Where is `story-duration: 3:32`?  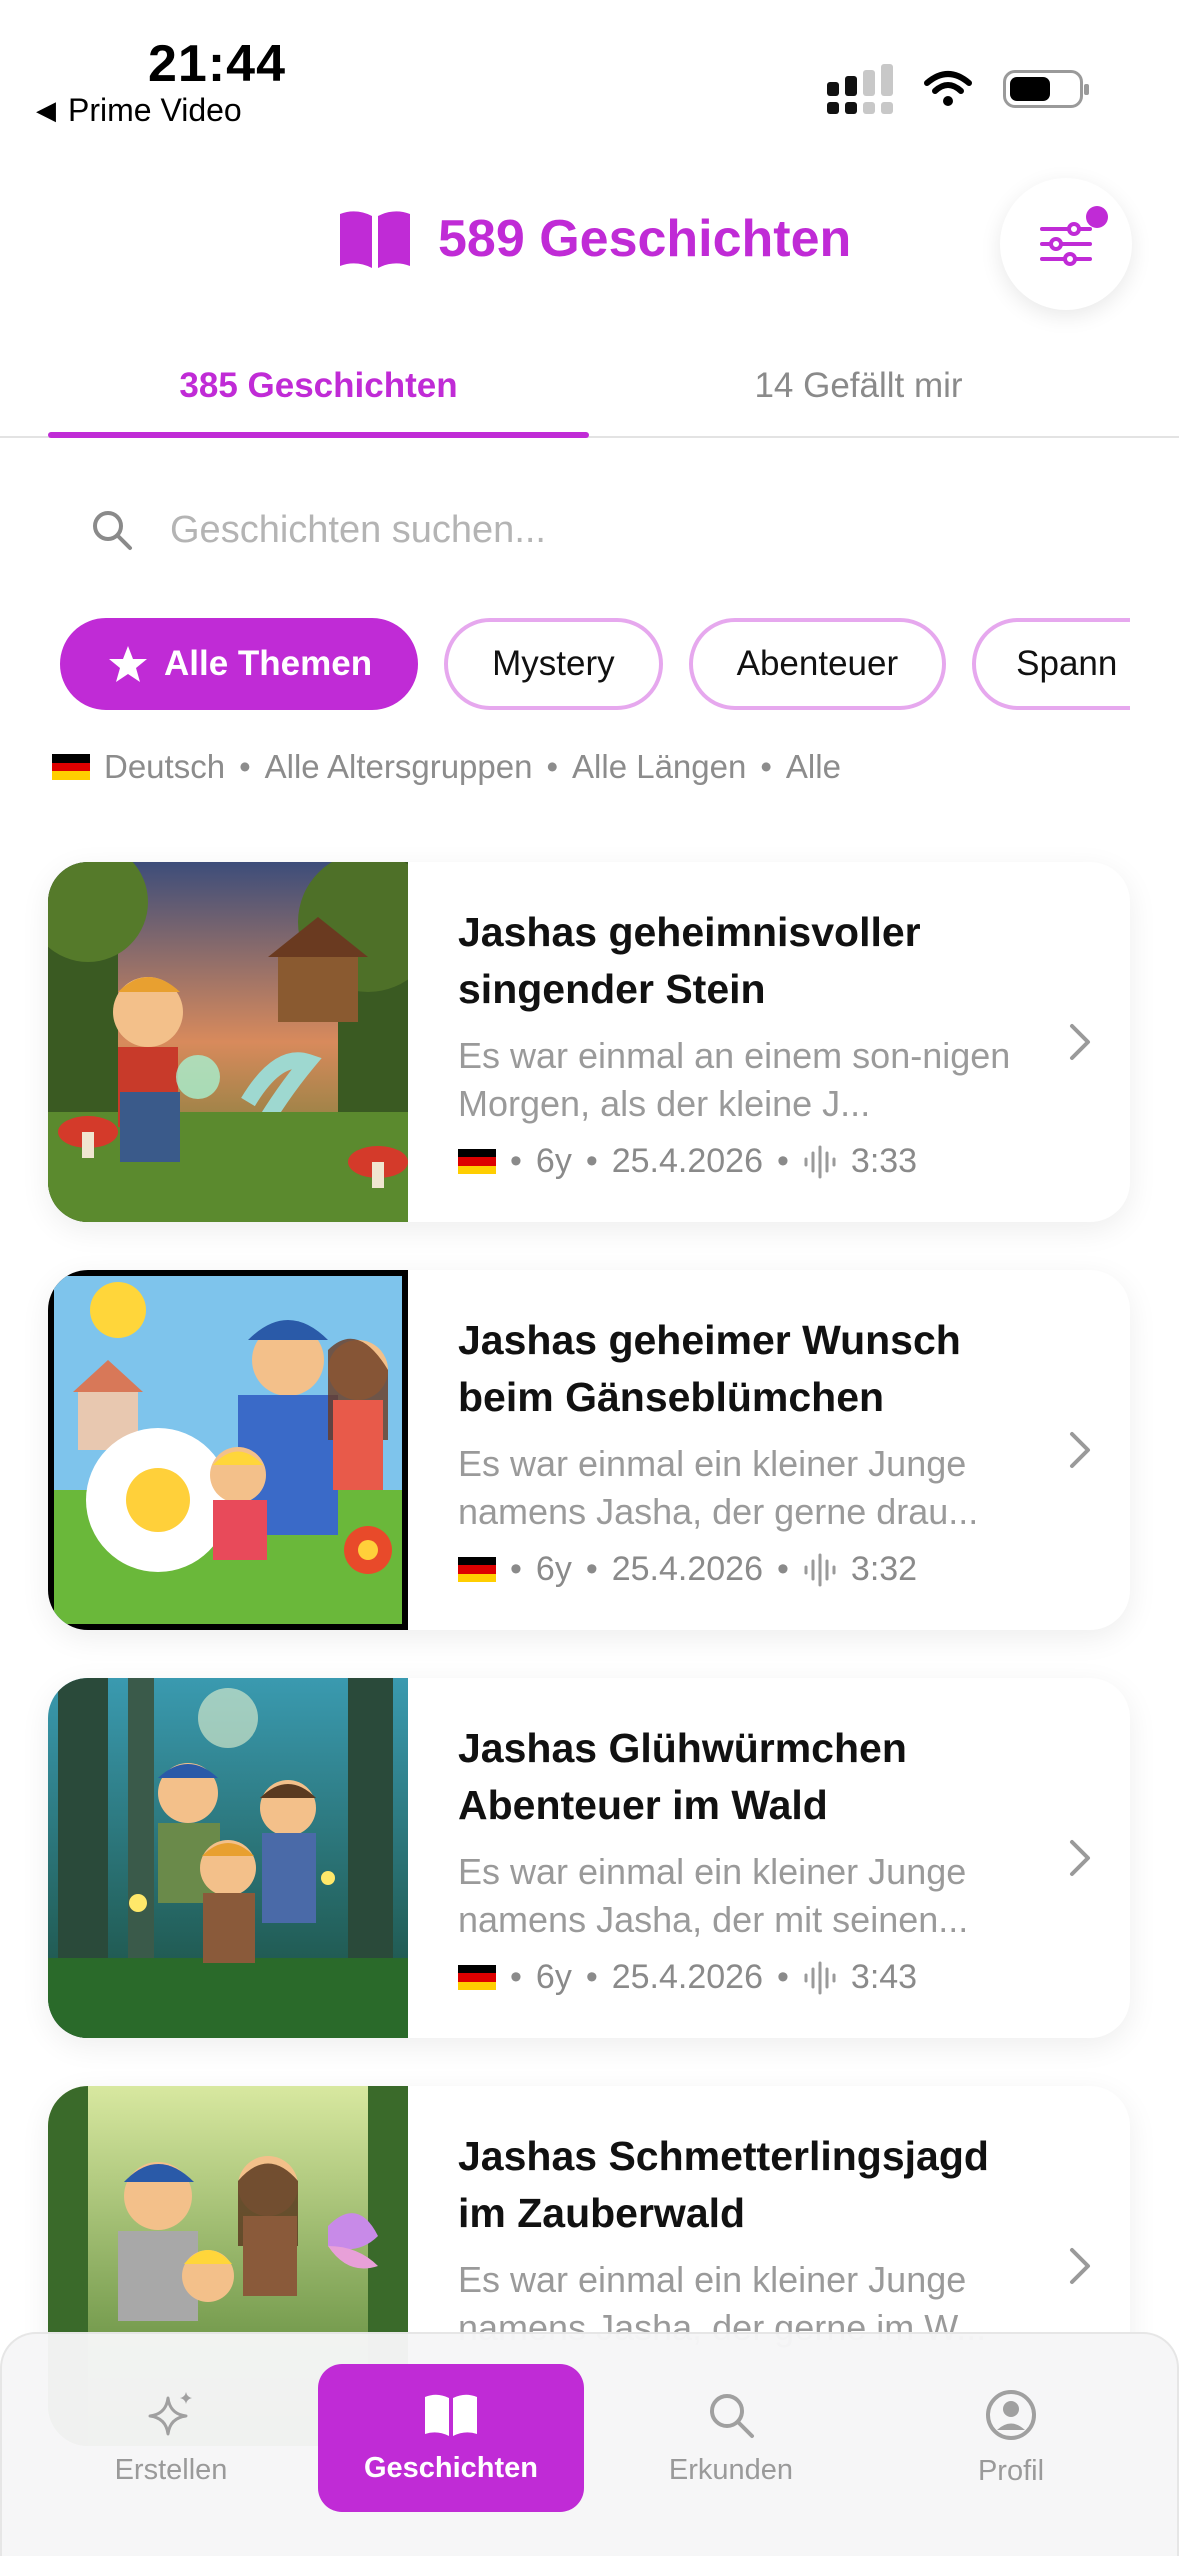
story-duration: 3:32 is located at coordinates (884, 1569).